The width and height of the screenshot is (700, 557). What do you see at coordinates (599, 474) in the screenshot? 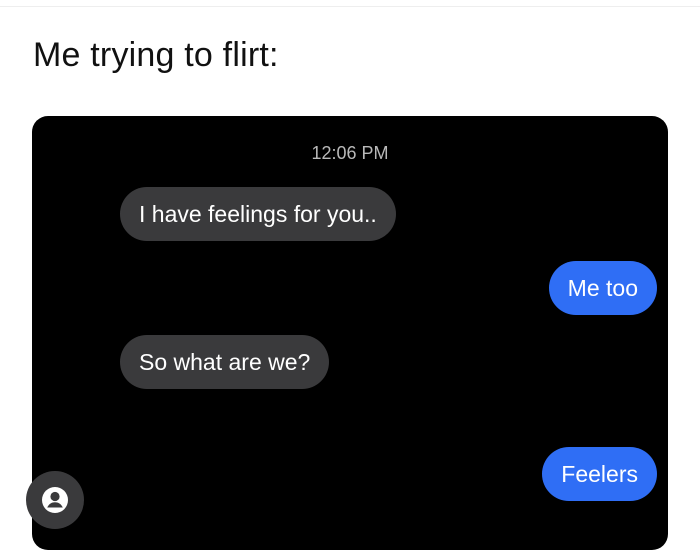
I see `message-bubble-sent: Feelers` at bounding box center [599, 474].